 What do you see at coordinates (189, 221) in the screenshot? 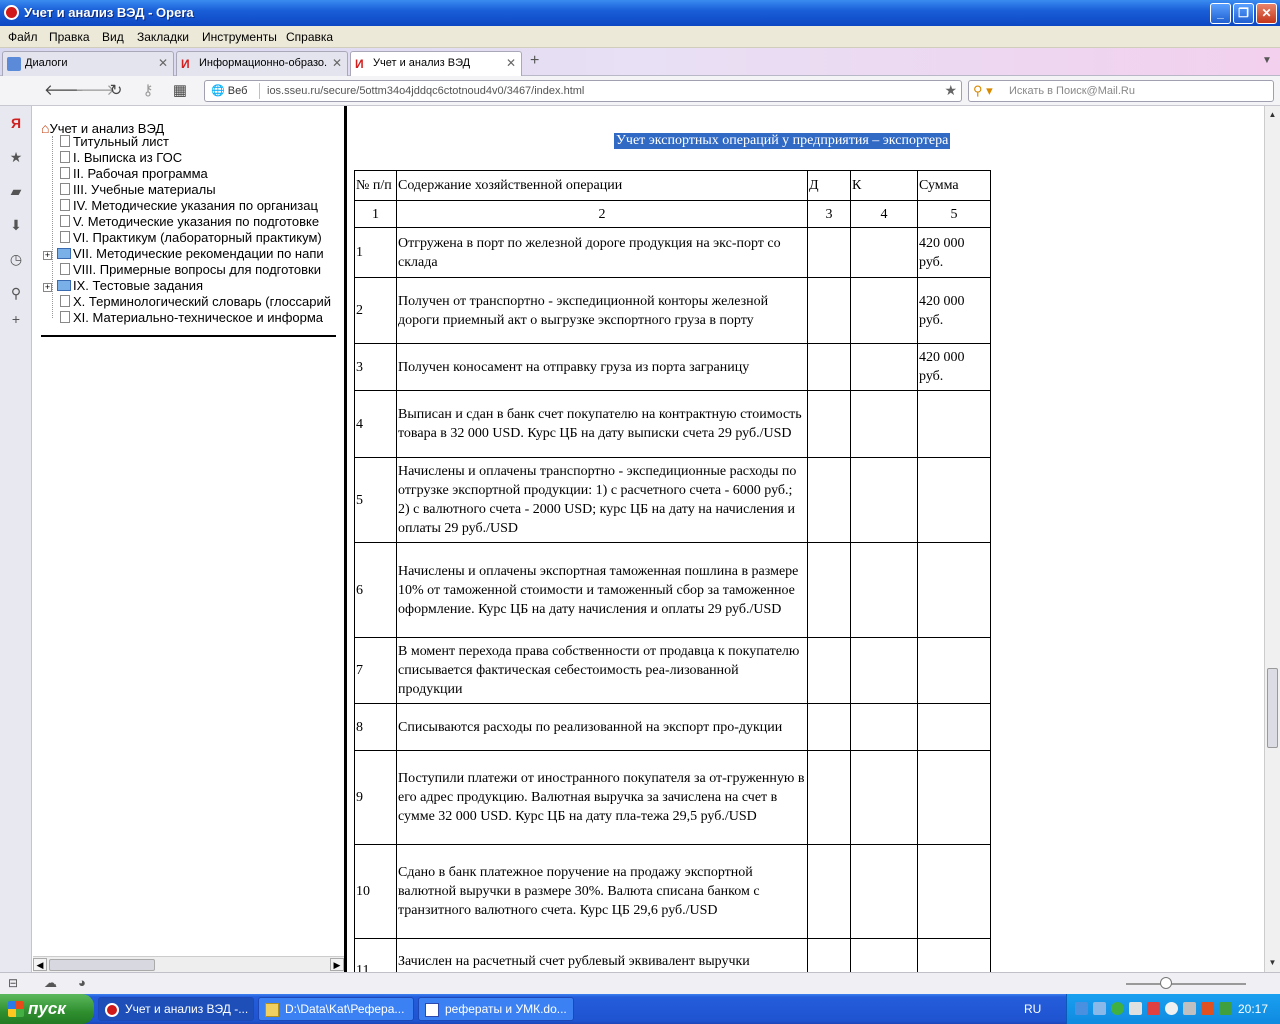
I see `toc-item: V. Методические указания по подготовке` at bounding box center [189, 221].